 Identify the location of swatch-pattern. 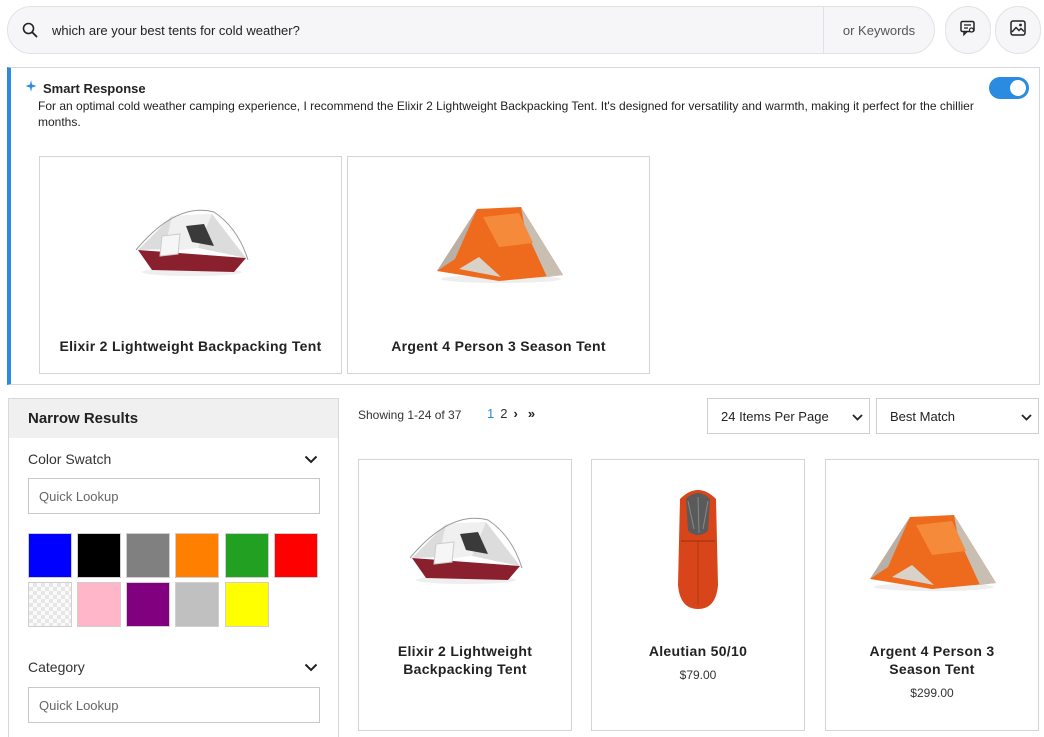
(50, 604).